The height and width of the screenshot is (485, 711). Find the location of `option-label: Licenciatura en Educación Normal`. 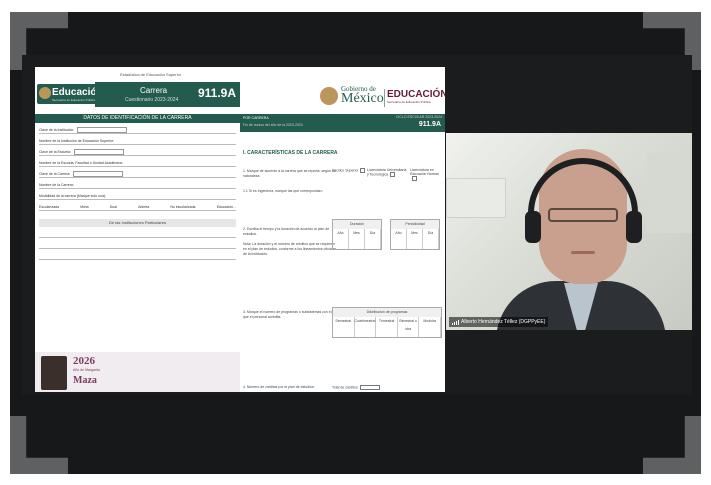

option-label: Licenciatura en Educación Normal is located at coordinates (424, 172).